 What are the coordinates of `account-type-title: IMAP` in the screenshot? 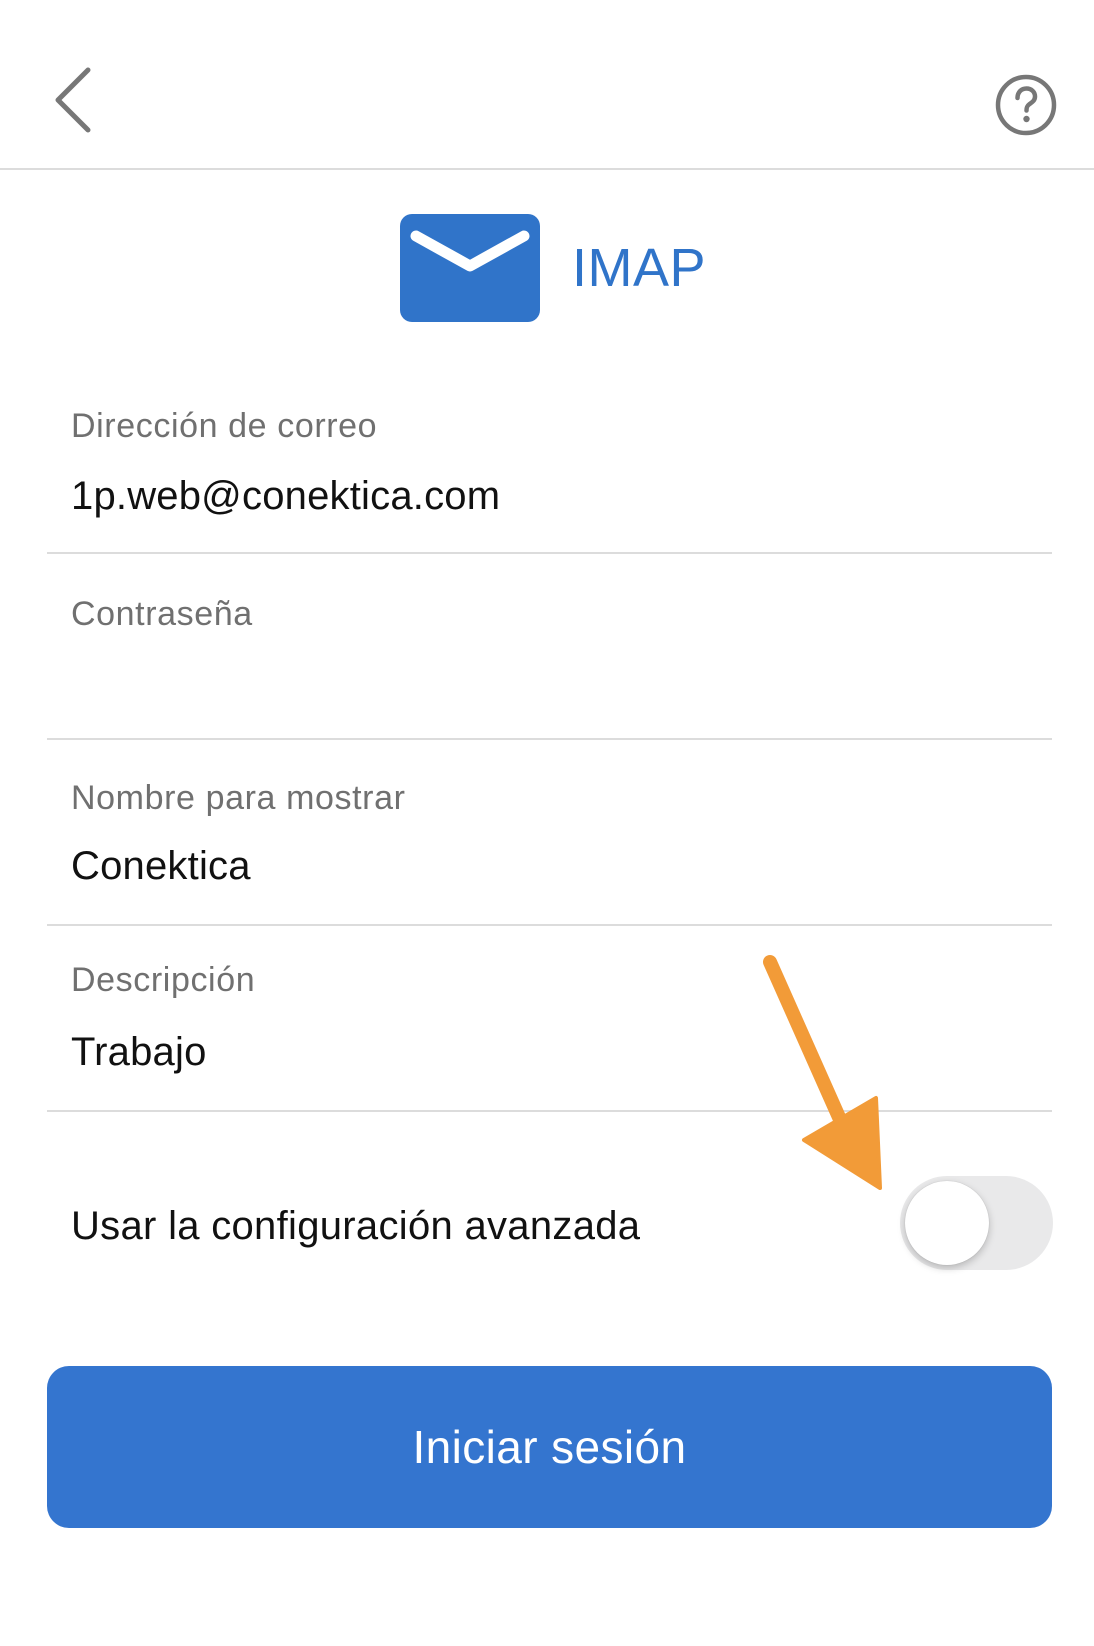 It's located at (639, 268).